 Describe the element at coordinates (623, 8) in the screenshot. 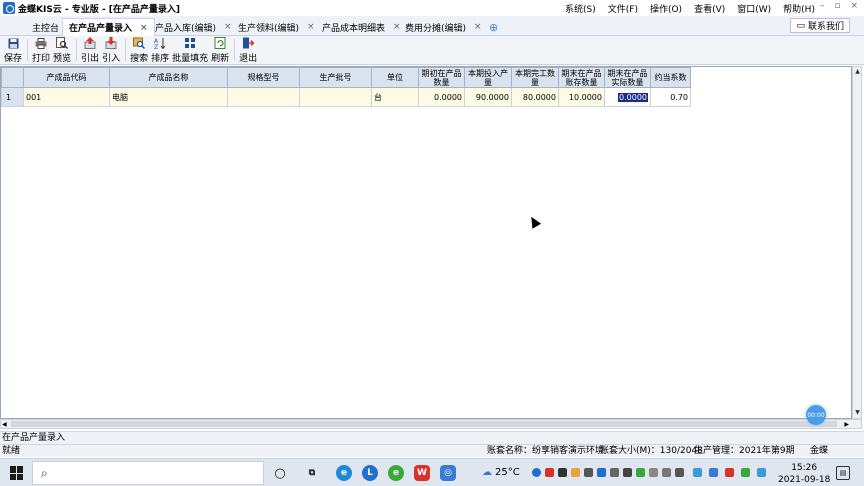

I see `menu-file: 文件(F)` at that location.